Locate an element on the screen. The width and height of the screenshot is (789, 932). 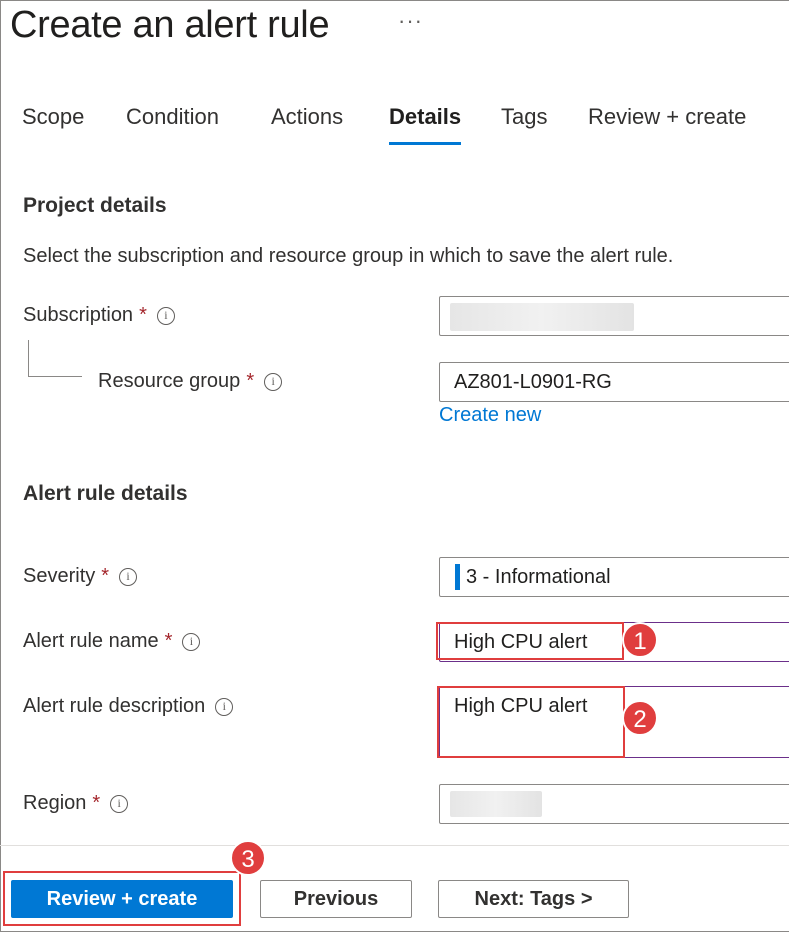
redacted-subscription-value is located at coordinates (542, 317).